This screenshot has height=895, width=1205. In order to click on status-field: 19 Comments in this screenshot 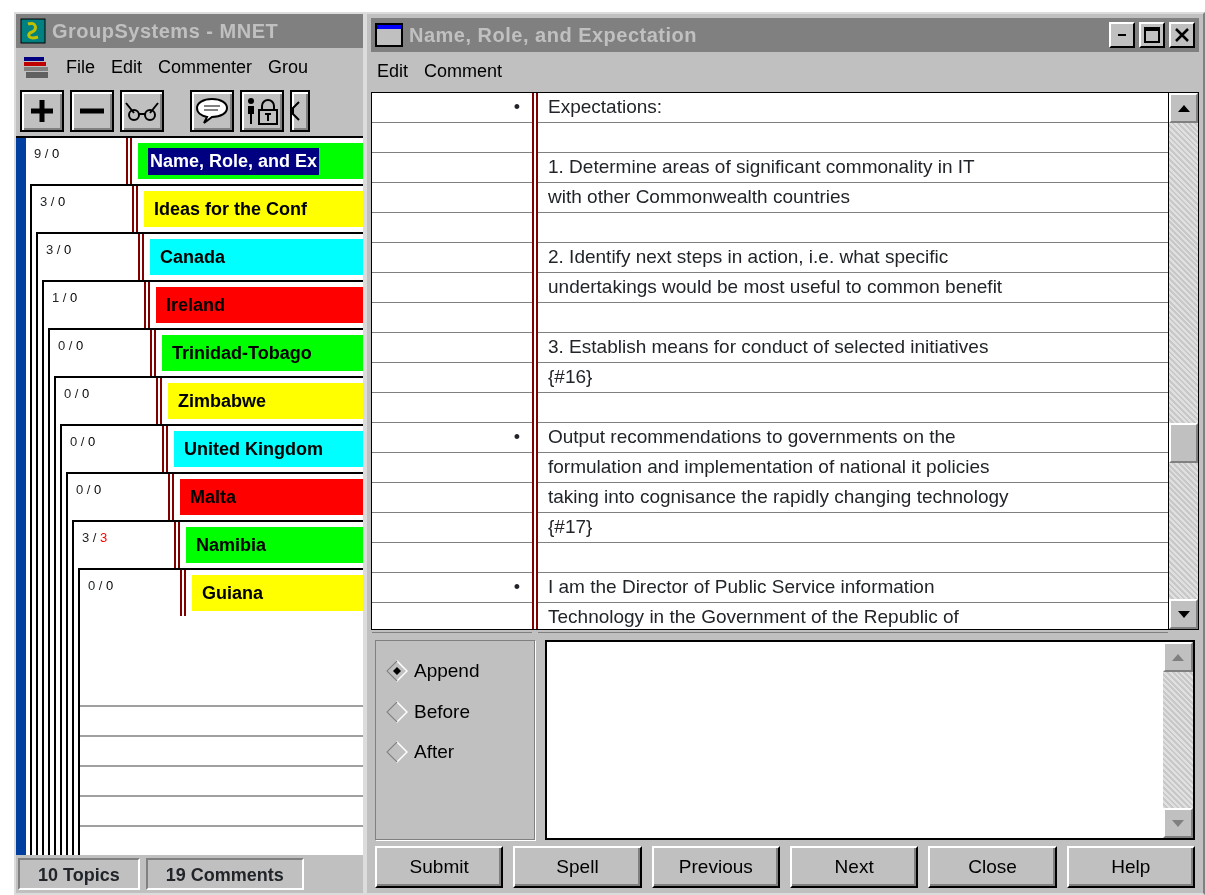, I will do `click(224, 874)`.